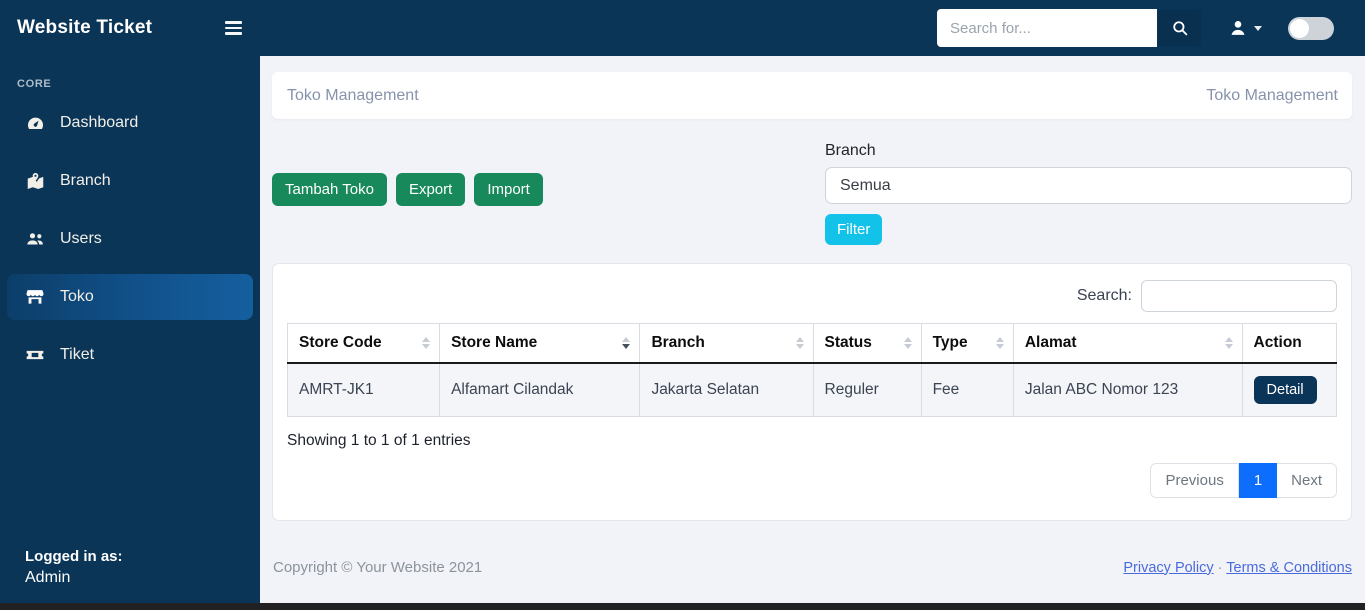 The image size is (1365, 610). What do you see at coordinates (967, 389) in the screenshot?
I see `cell-type: Fee` at bounding box center [967, 389].